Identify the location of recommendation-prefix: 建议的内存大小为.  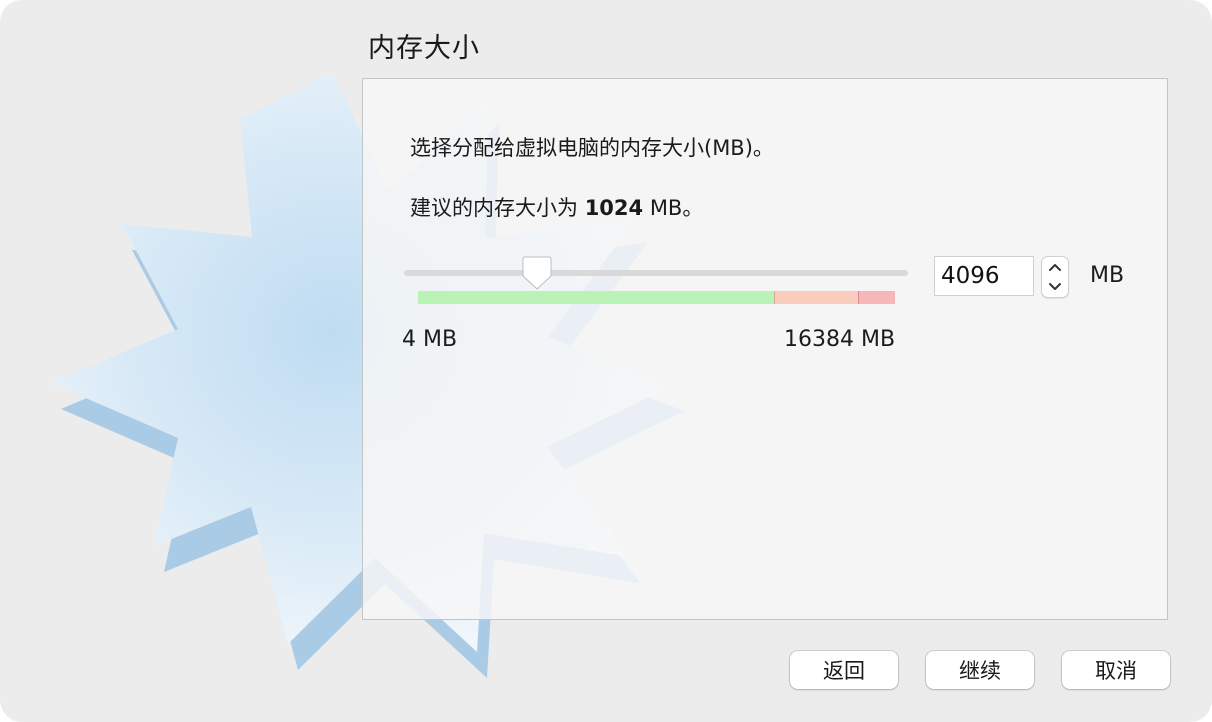
(497, 208).